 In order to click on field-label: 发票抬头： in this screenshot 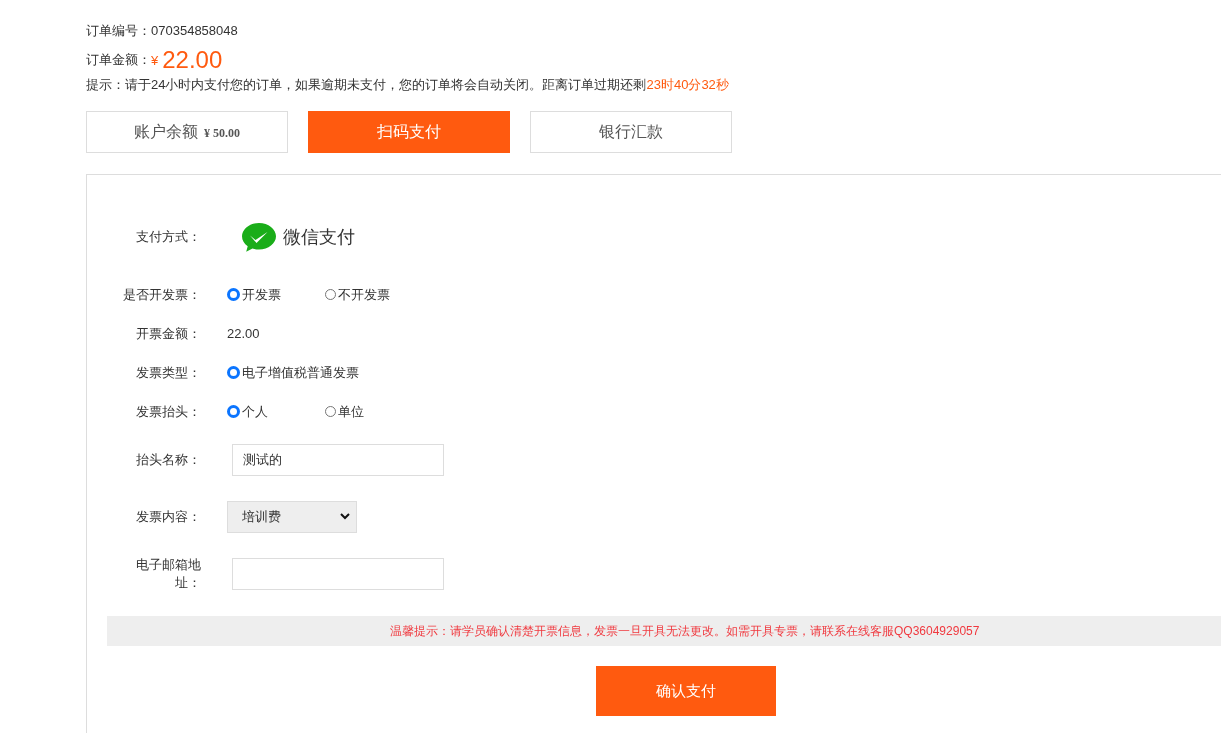, I will do `click(168, 411)`.